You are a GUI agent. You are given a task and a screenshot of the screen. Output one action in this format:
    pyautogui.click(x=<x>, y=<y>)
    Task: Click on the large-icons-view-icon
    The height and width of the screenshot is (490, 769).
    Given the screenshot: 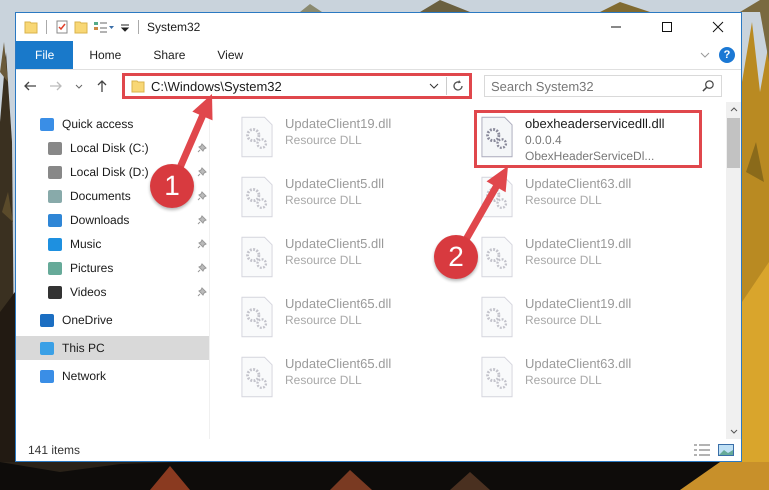 What is the action you would take?
    pyautogui.click(x=726, y=450)
    